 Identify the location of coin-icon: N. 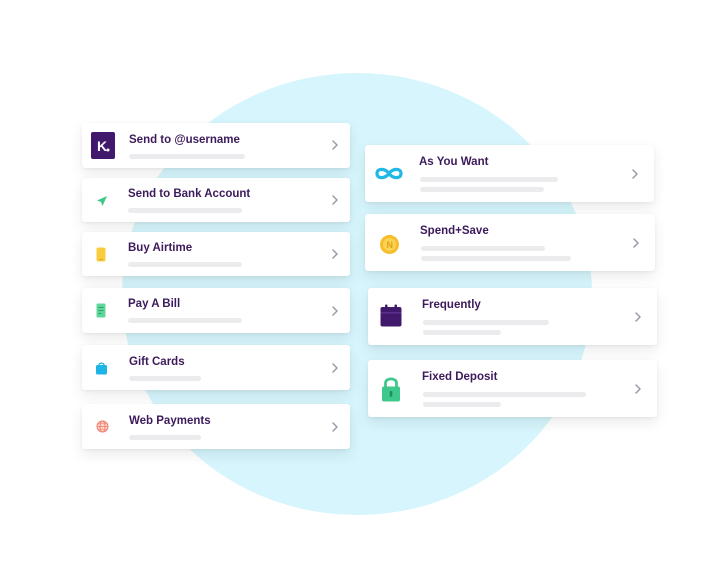
(389, 244).